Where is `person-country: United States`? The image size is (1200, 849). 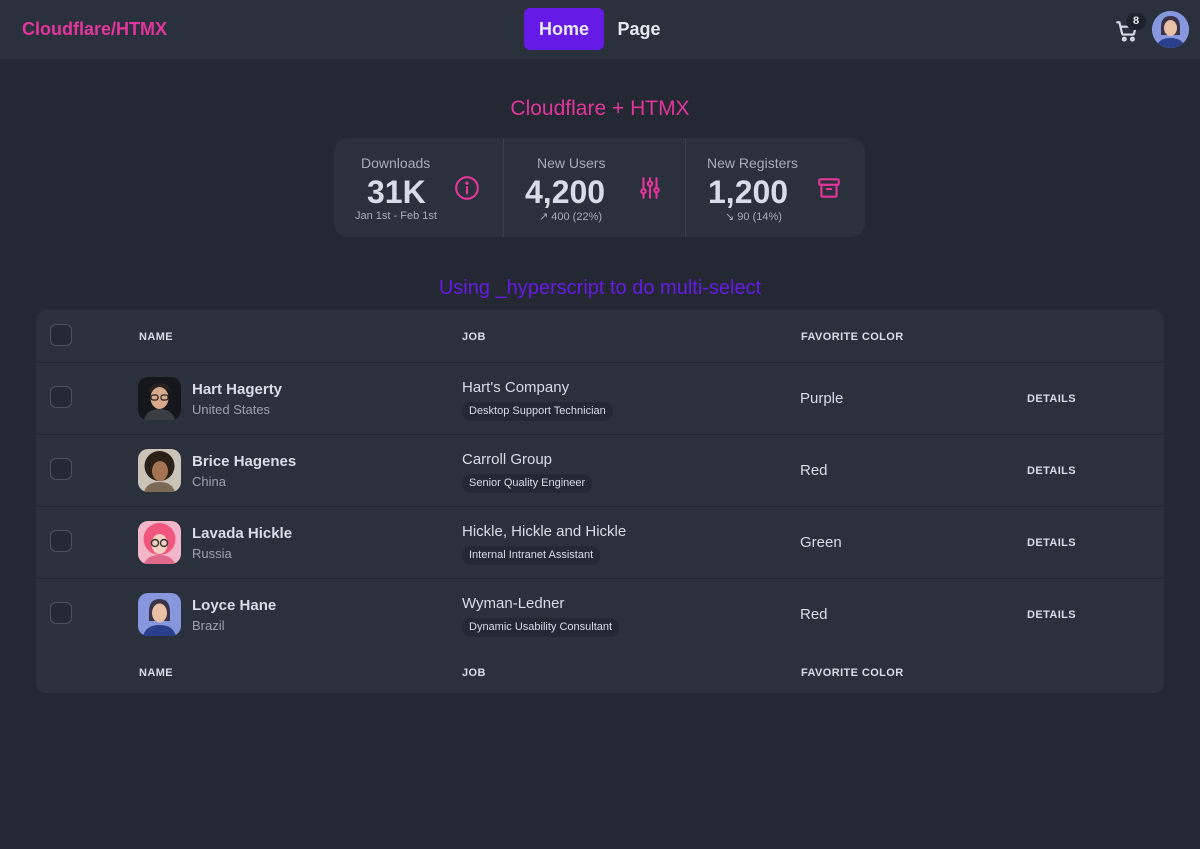 person-country: United States is located at coordinates (231, 409).